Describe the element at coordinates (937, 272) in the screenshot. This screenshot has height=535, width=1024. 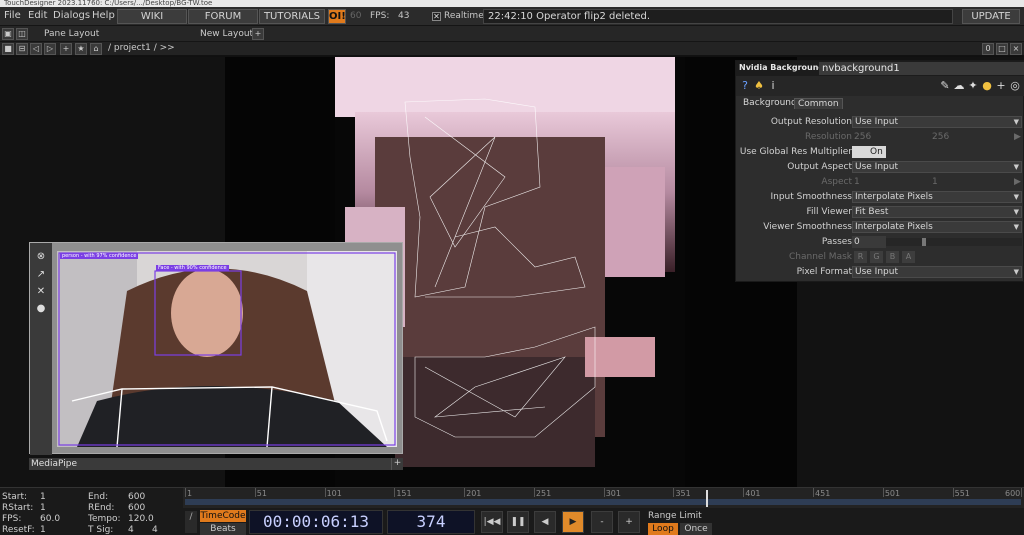
I see `pixel-format-menu: Use Input ▼` at that location.